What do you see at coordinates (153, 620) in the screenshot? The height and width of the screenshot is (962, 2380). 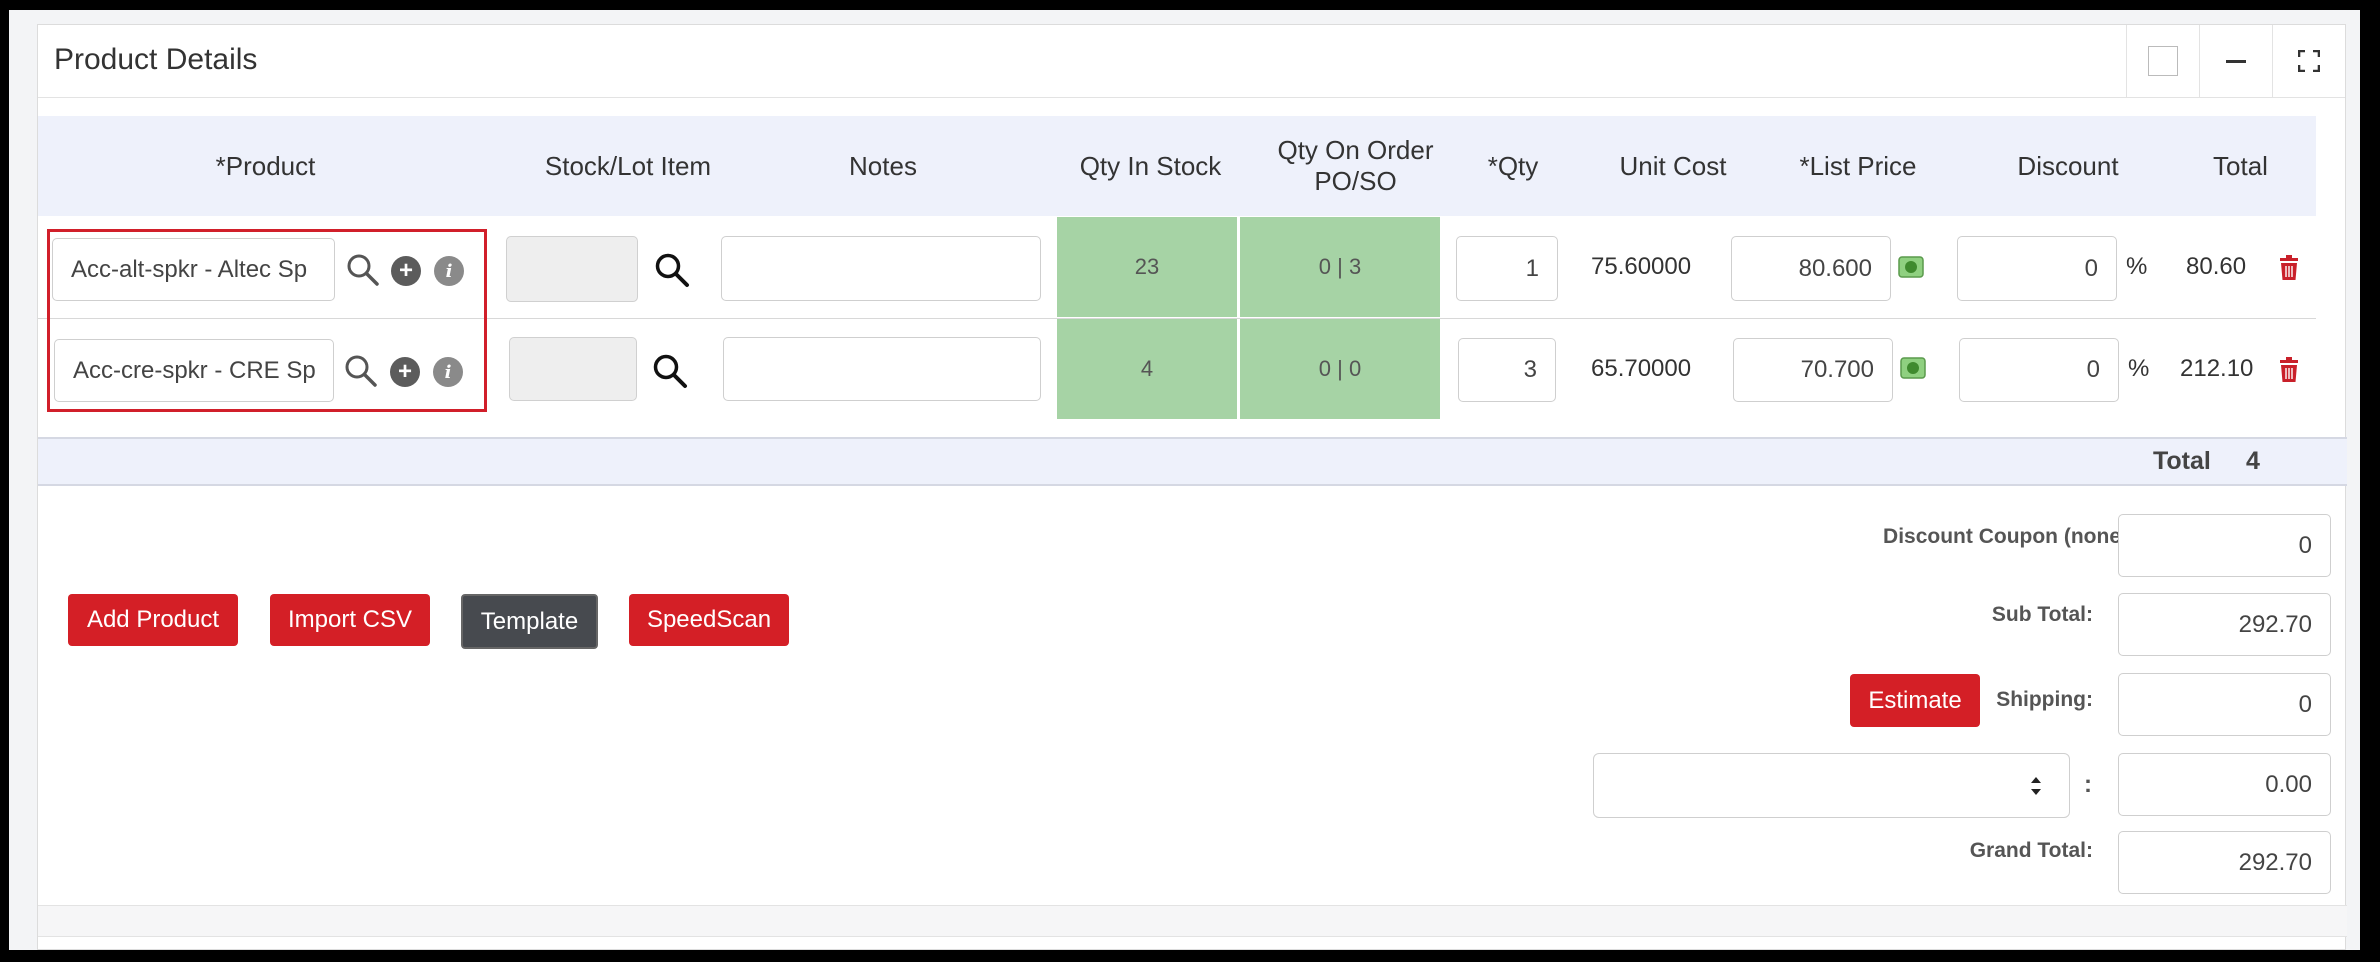 I see `add-product-button: Add Product` at bounding box center [153, 620].